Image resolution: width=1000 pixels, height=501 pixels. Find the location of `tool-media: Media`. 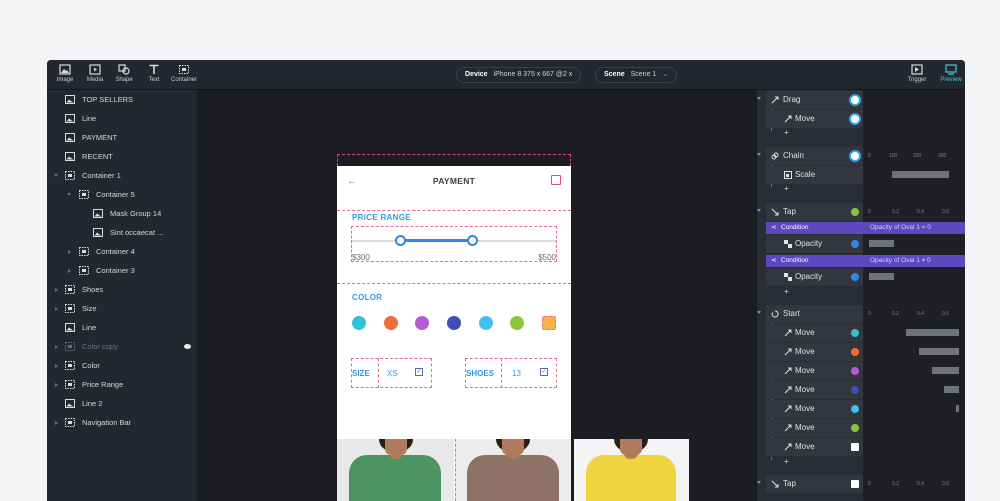

tool-media: Media is located at coordinates (95, 73).